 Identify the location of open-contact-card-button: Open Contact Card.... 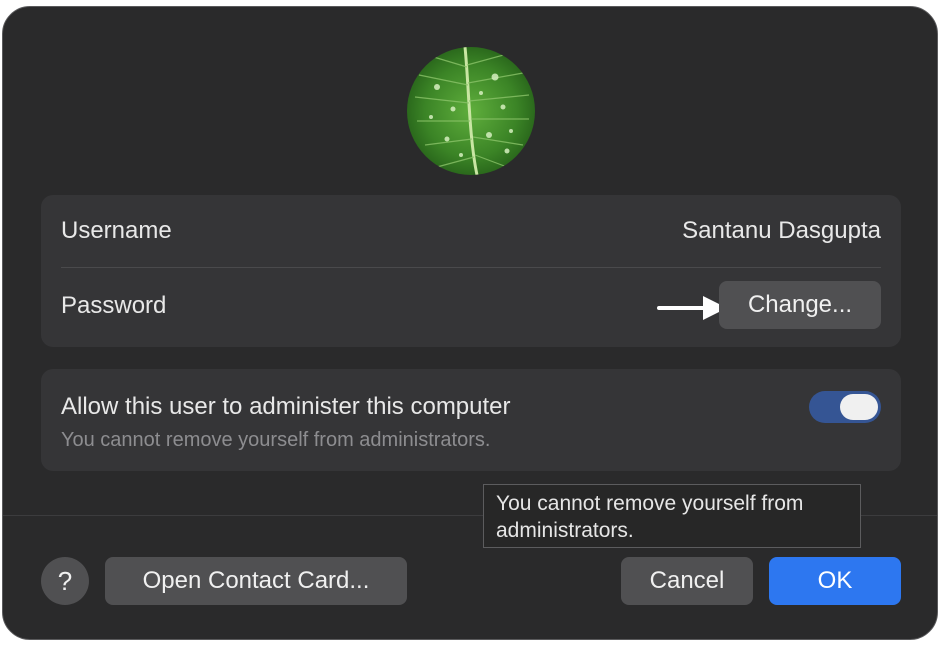
(256, 581).